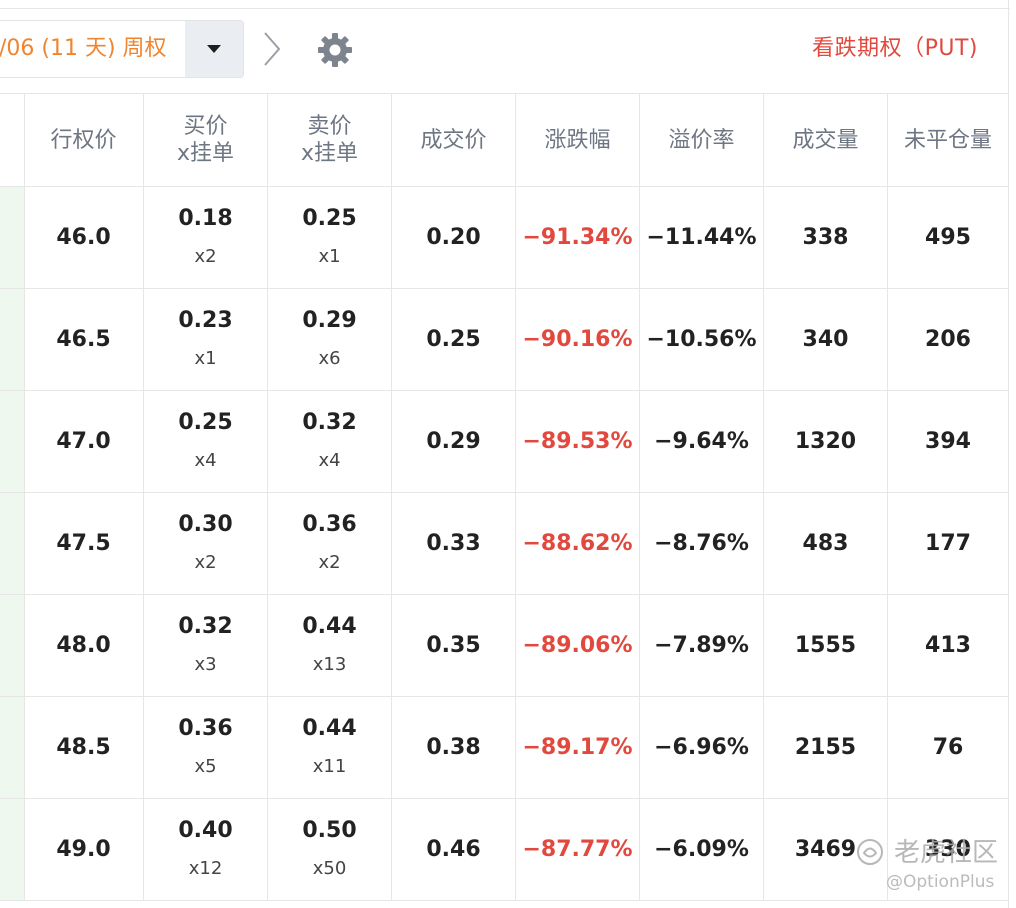  What do you see at coordinates (83, 237) in the screenshot?
I see `strike-cell: 46.0` at bounding box center [83, 237].